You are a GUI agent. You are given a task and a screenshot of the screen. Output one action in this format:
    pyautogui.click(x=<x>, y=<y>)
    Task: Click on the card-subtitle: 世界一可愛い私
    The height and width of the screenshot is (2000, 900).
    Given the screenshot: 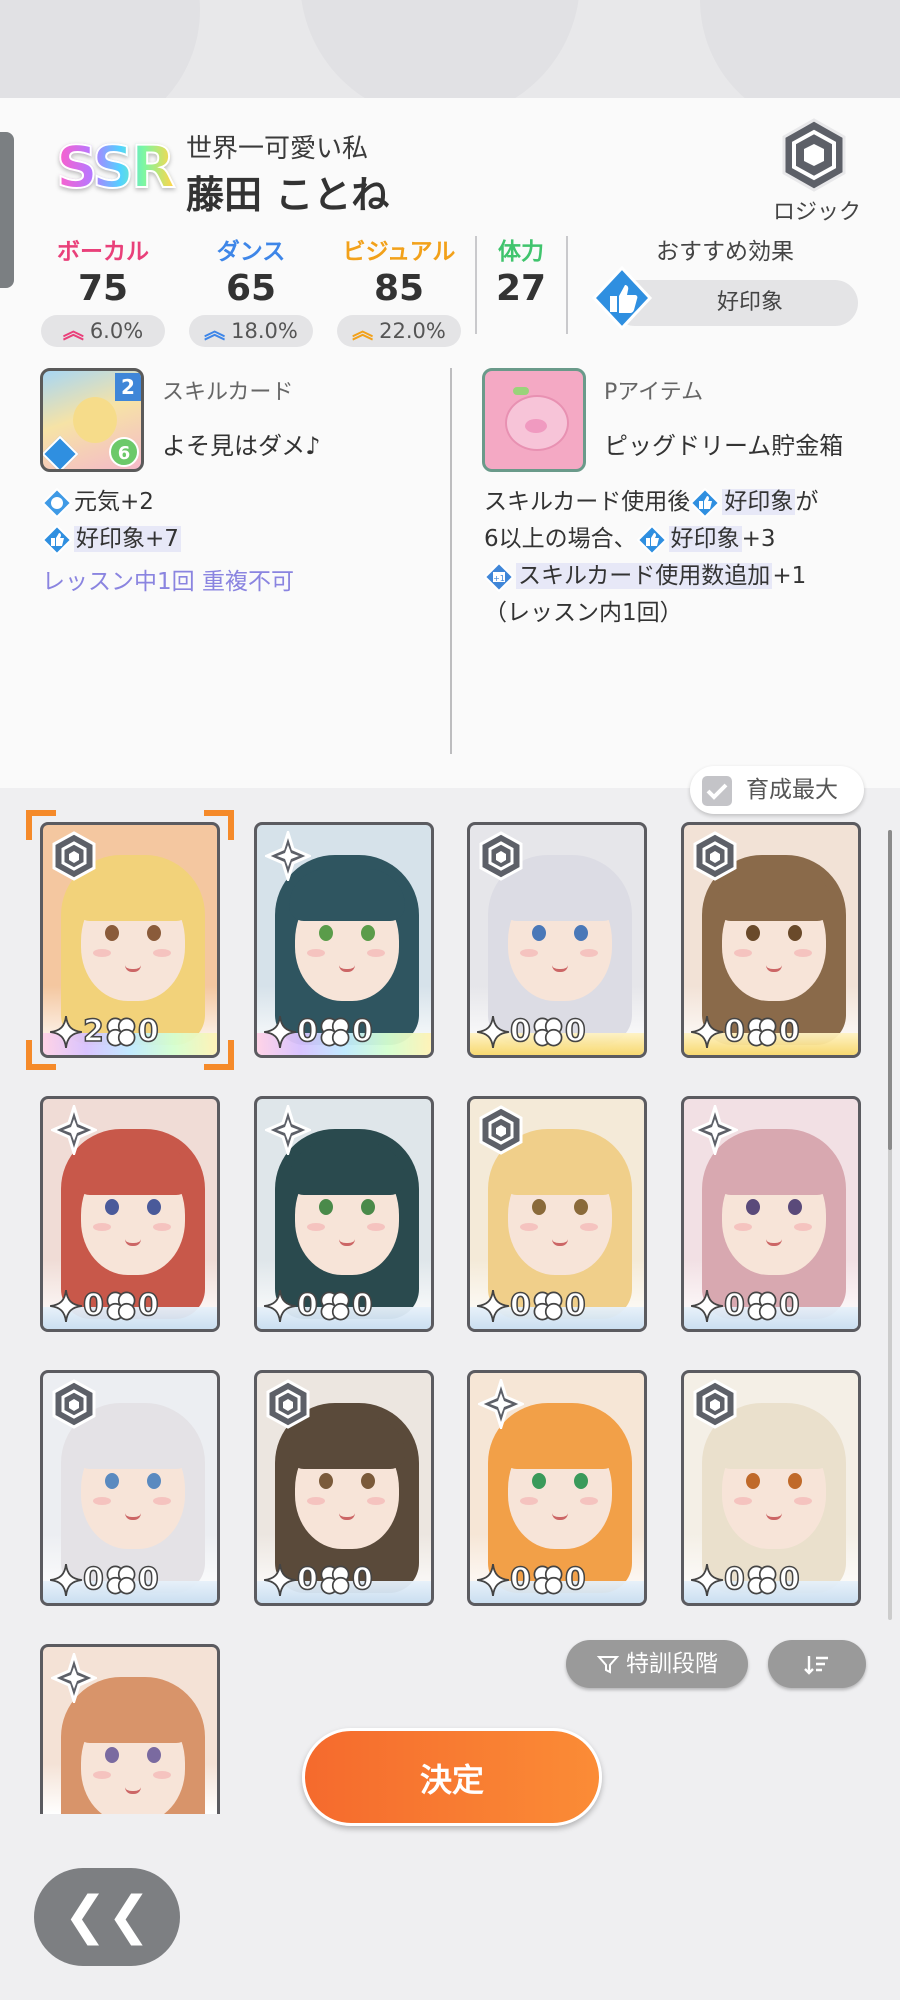 What is the action you would take?
    pyautogui.click(x=277, y=149)
    